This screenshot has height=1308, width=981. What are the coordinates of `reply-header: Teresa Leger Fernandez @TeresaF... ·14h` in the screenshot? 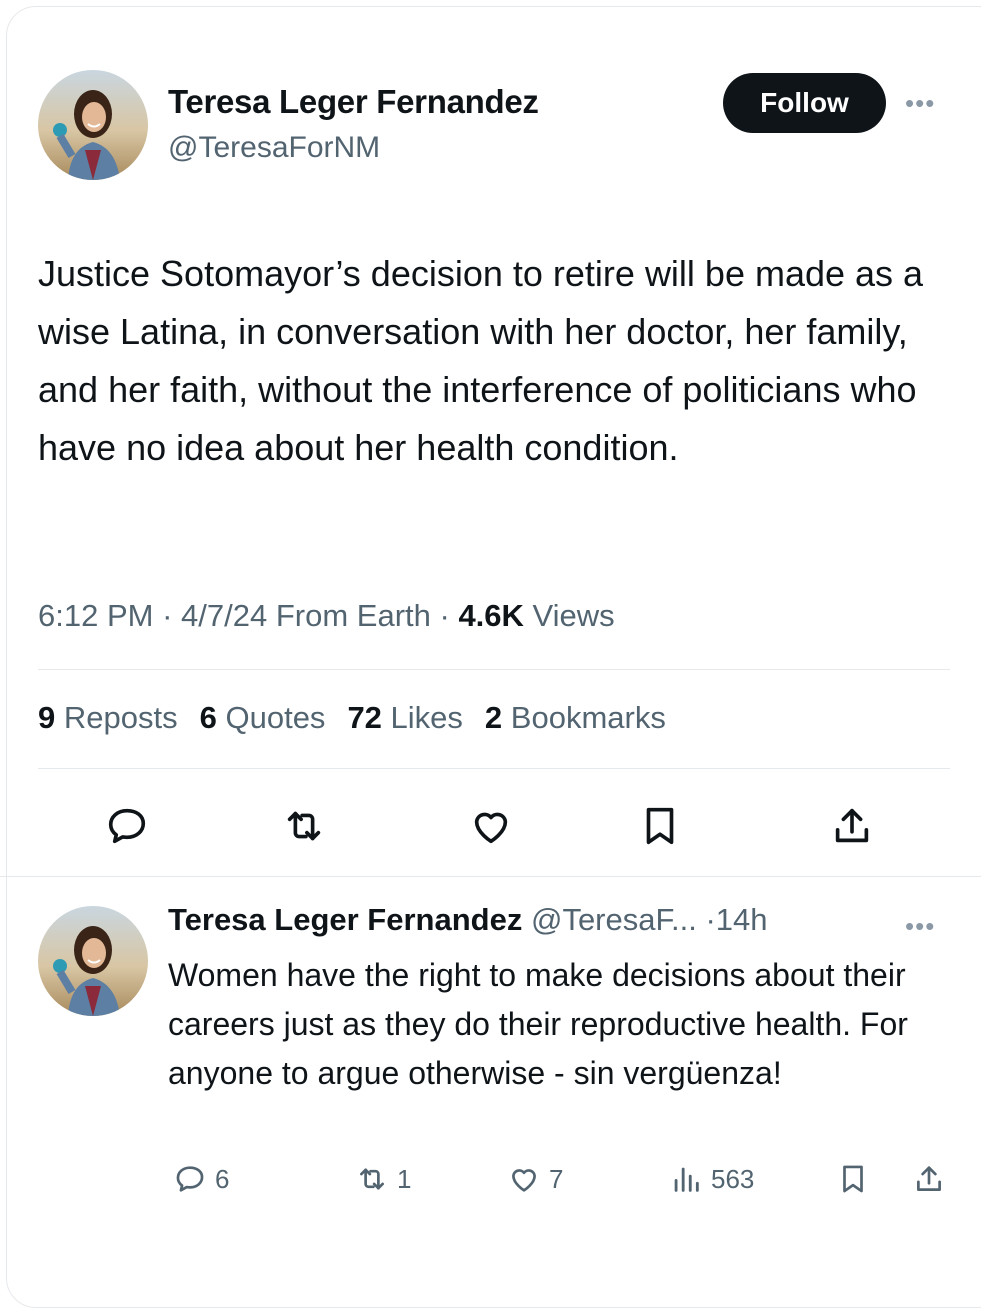 It's located at (468, 920).